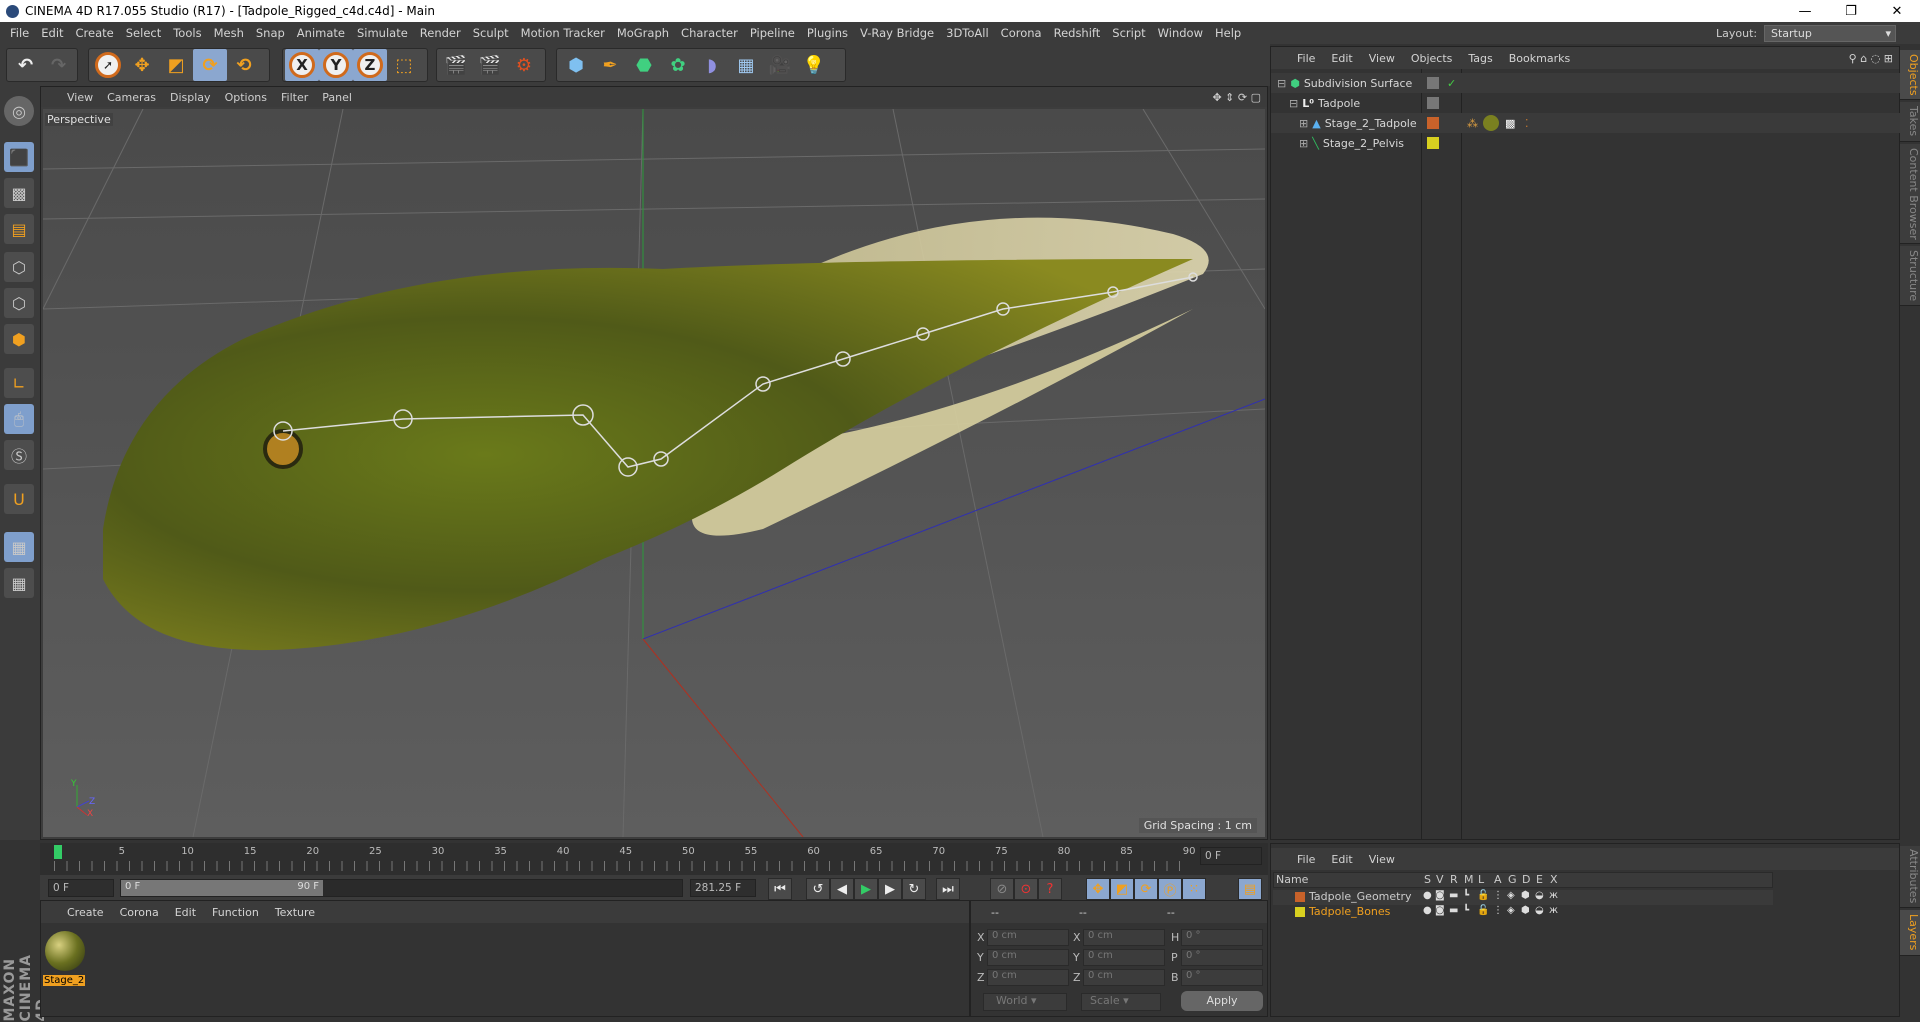 The image size is (1920, 1022). I want to click on end-frame-field: 281.25 F, so click(723, 888).